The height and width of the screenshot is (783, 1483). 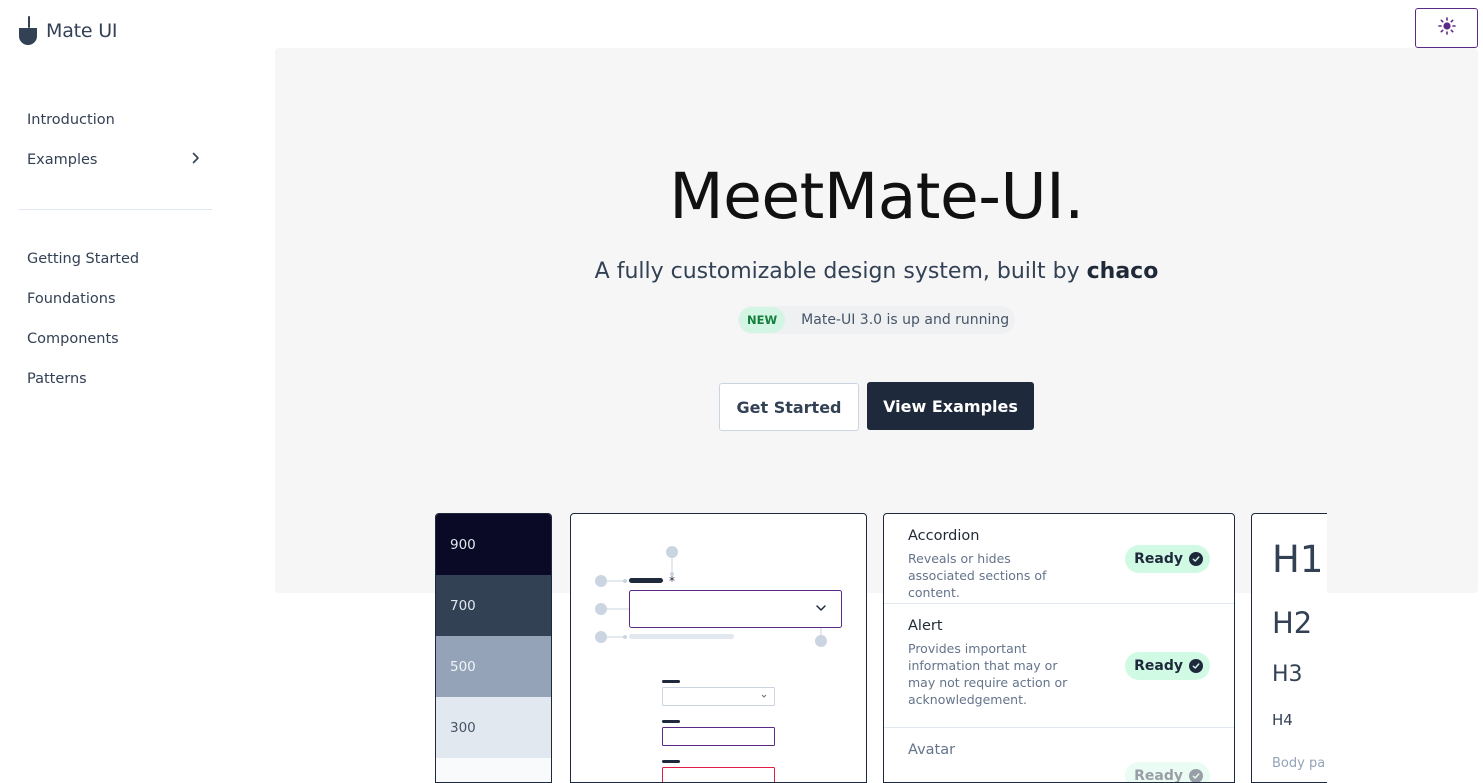 What do you see at coordinates (463, 606) in the screenshot?
I see `swatch-label: 700` at bounding box center [463, 606].